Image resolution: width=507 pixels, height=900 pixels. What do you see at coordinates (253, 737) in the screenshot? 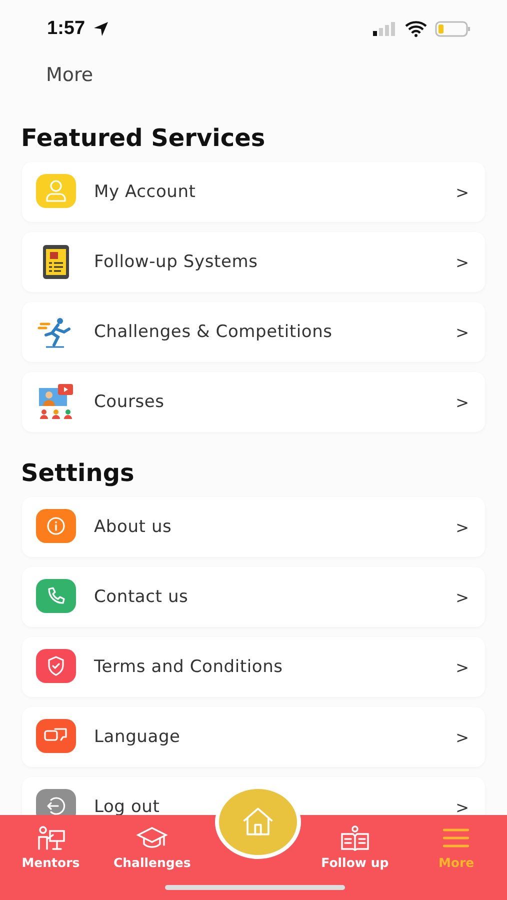
I see `menu-row: Language >` at bounding box center [253, 737].